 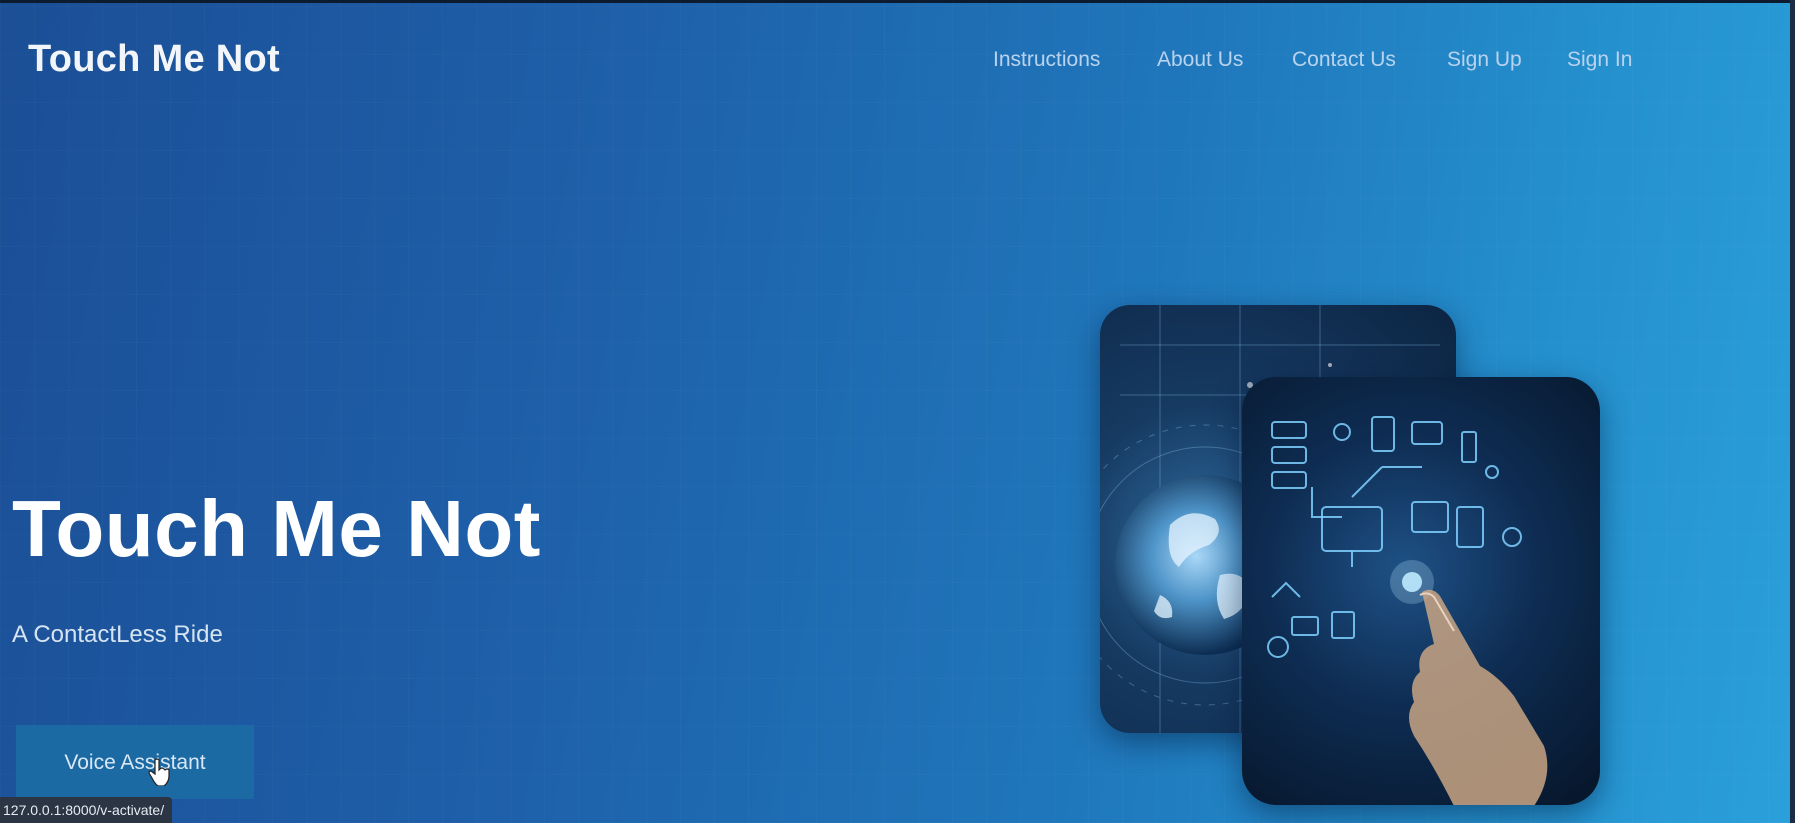 I want to click on touchscreen-hand-image, so click(x=1421, y=591).